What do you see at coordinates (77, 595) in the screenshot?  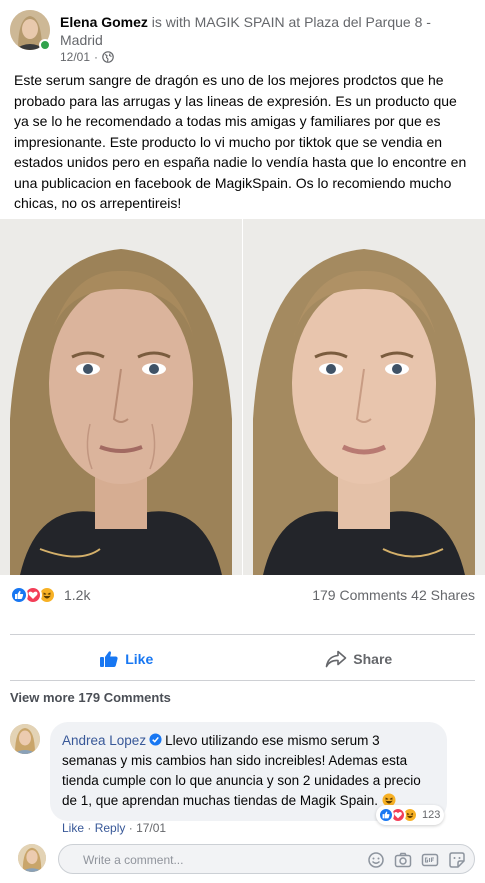 I see `reactions-count: 1.2k` at bounding box center [77, 595].